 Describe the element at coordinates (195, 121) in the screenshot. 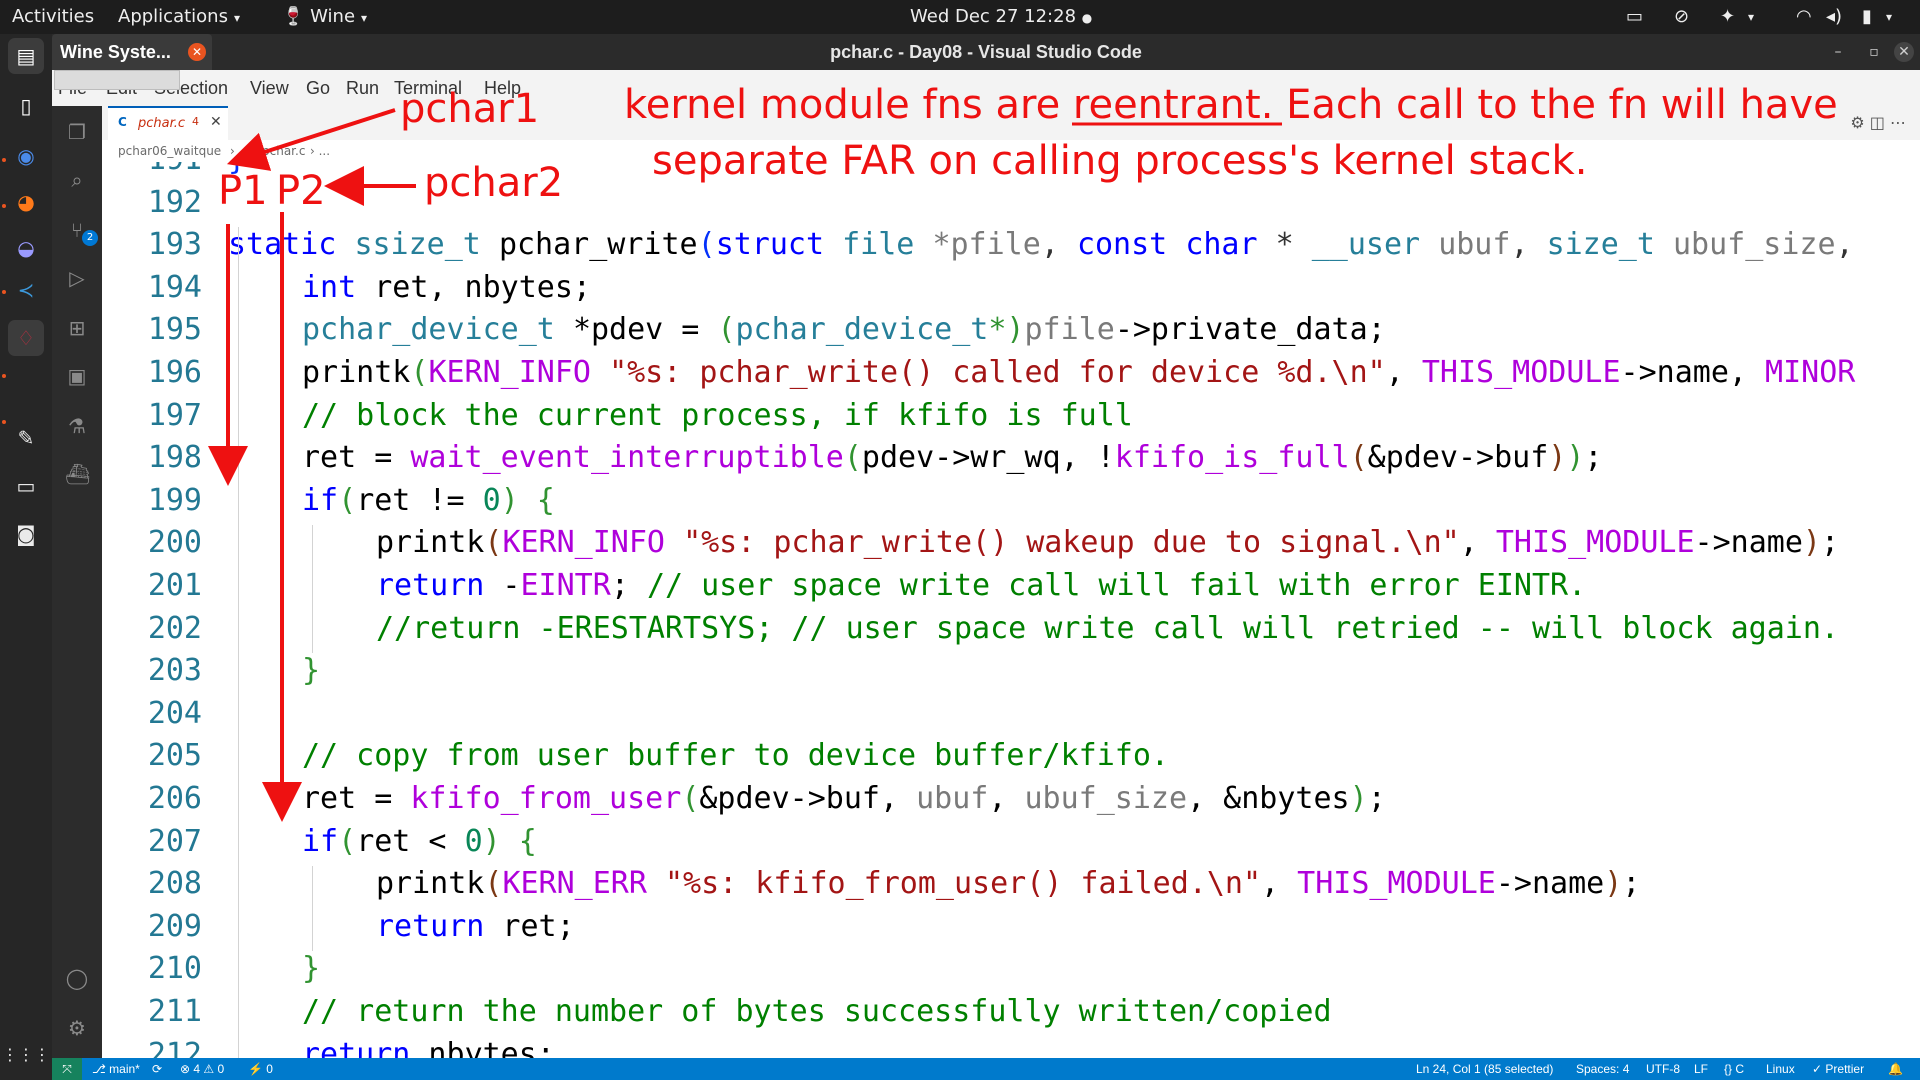

I see `problem-count-badge: 4` at that location.